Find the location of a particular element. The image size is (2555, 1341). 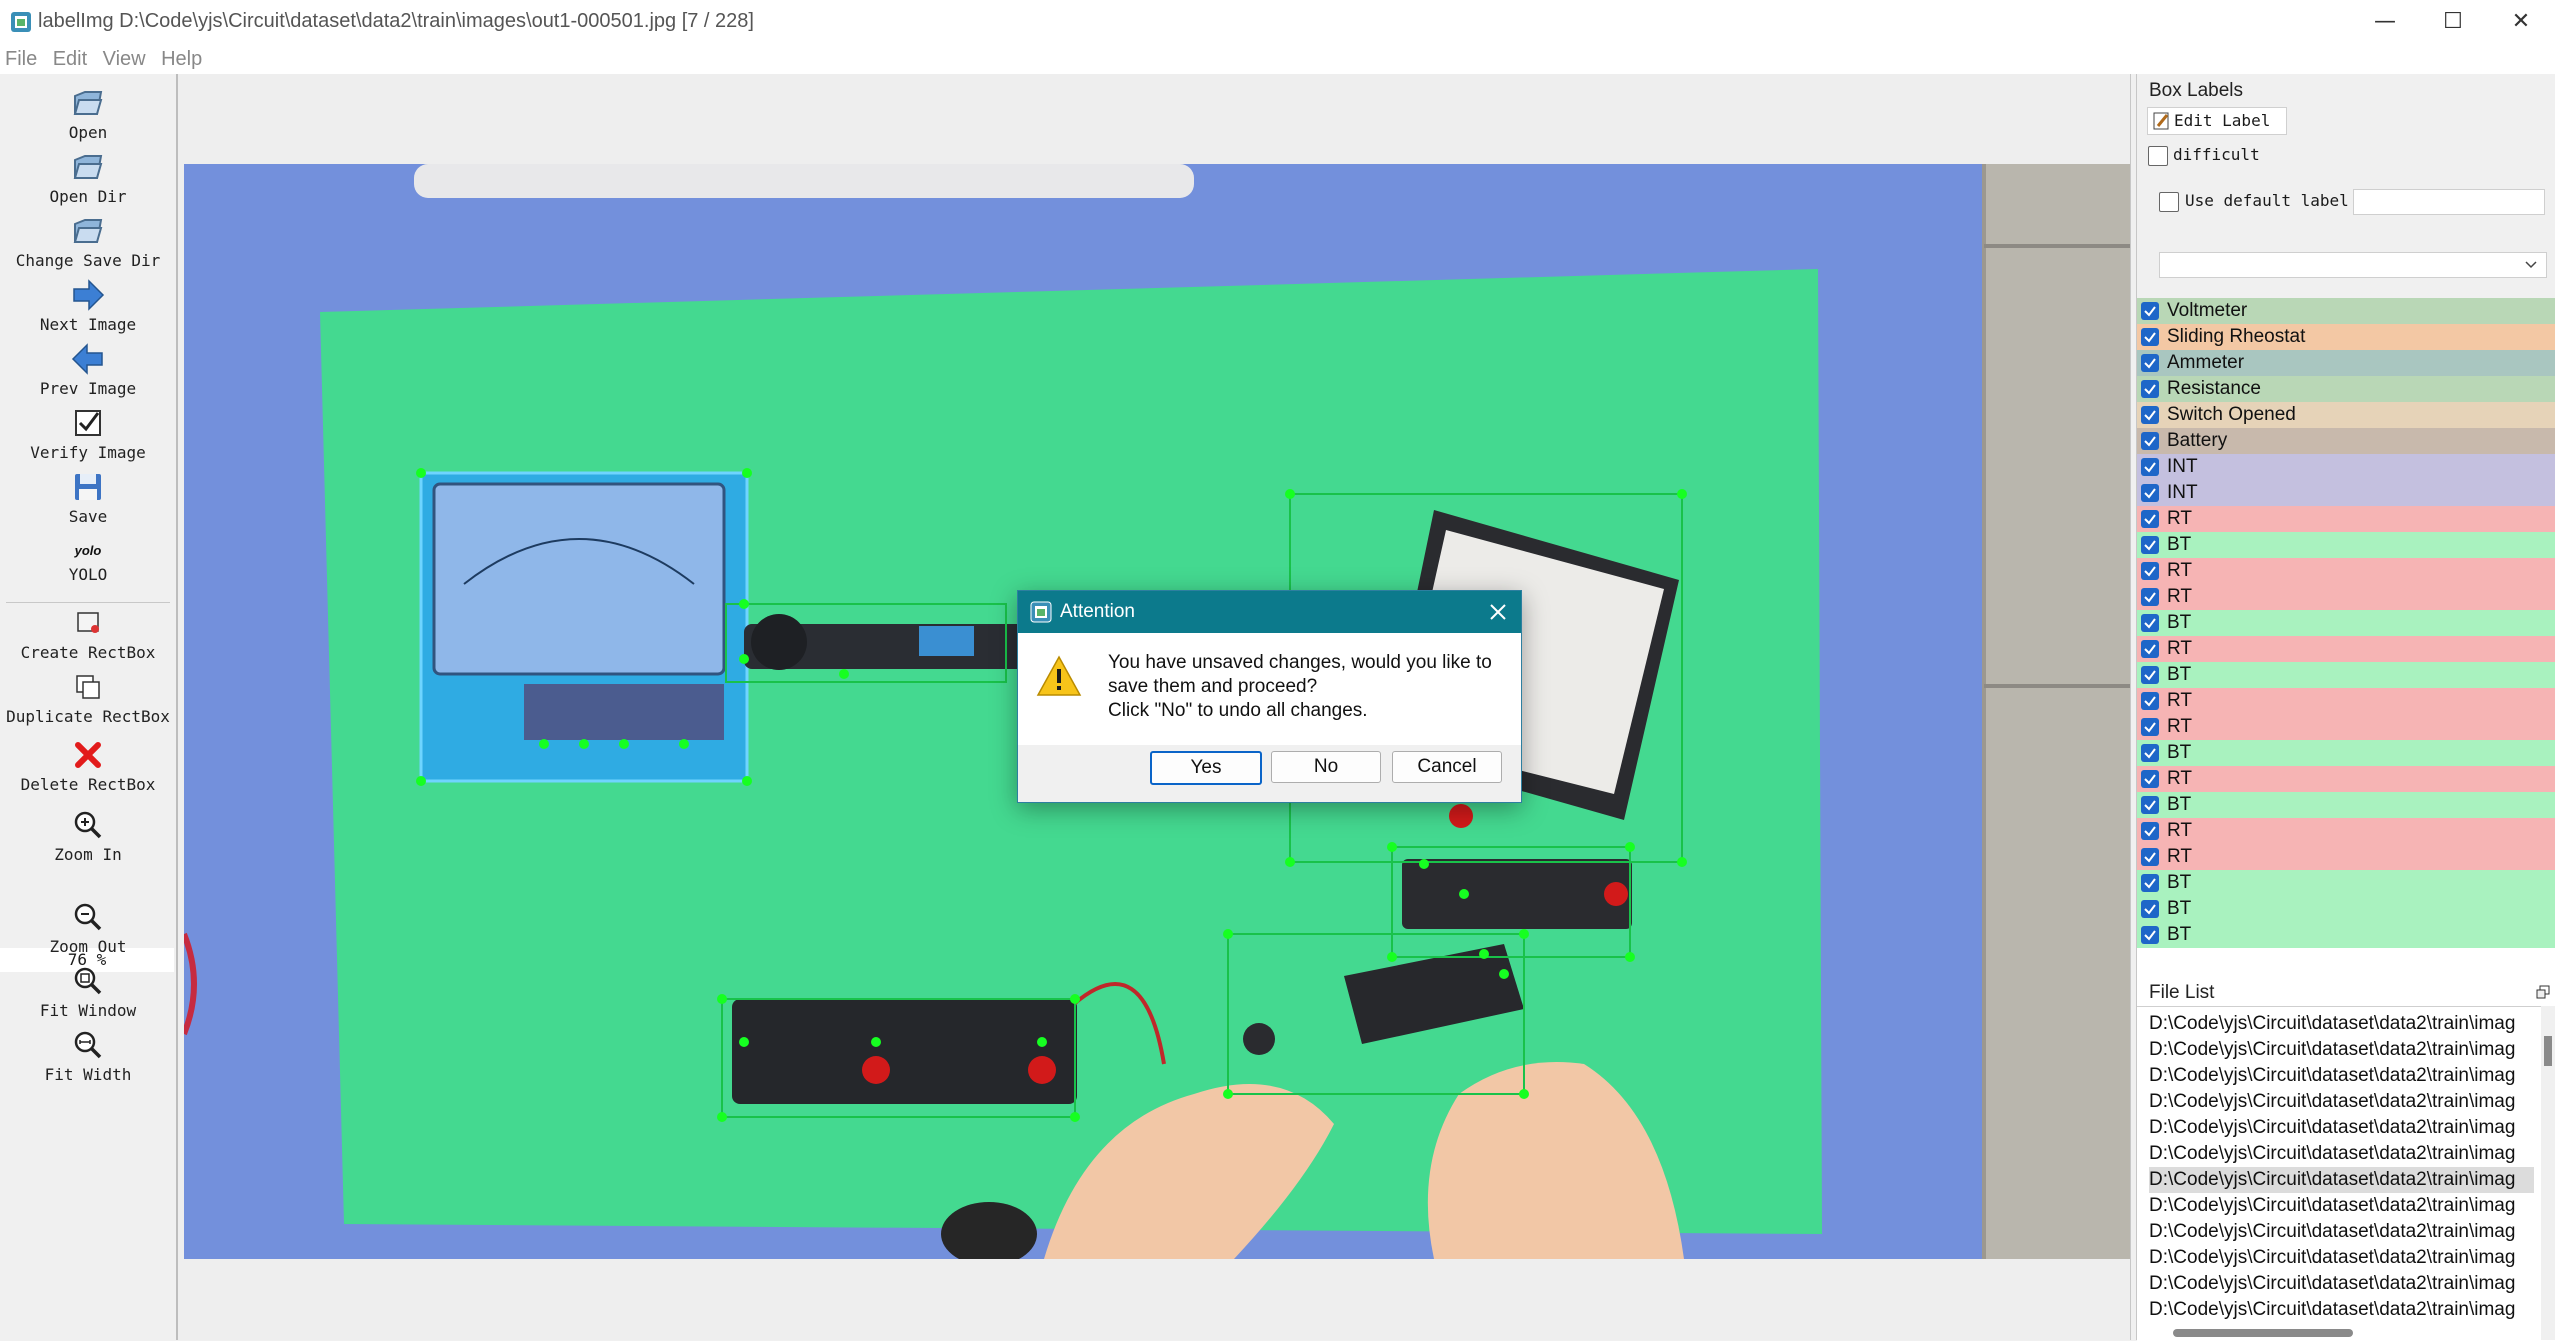

menu-help: Help is located at coordinates (182, 57).